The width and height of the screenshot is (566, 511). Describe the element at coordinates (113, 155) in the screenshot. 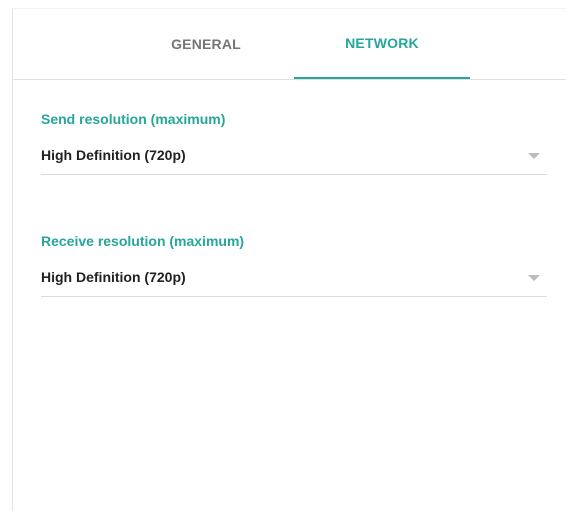

I see `send-resolution-value: High Definition (720p)` at that location.